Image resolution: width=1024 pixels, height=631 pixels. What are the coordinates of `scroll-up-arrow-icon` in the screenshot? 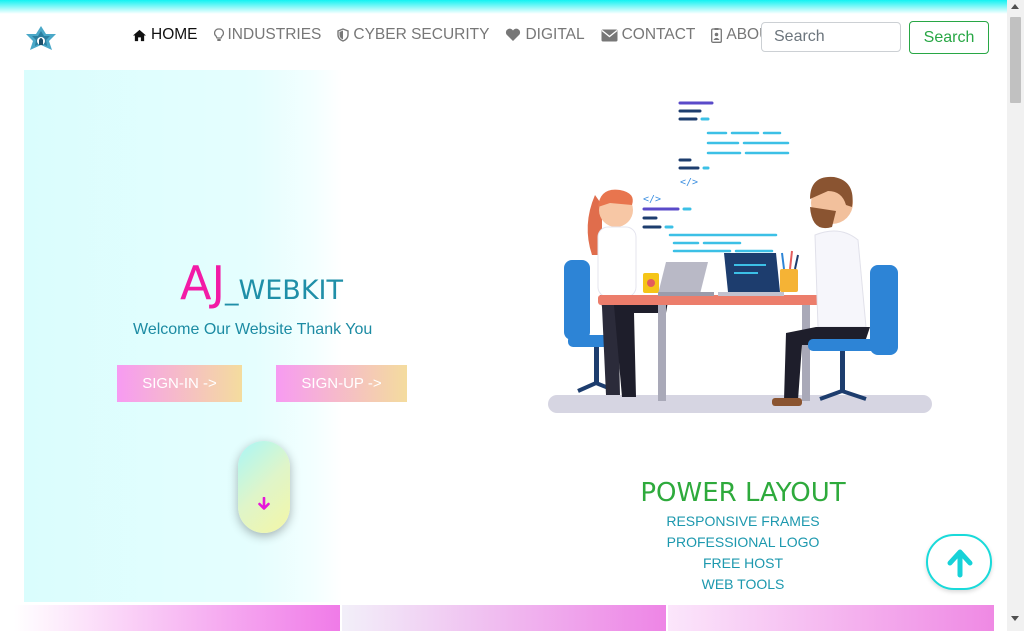 It's located at (1015, 6).